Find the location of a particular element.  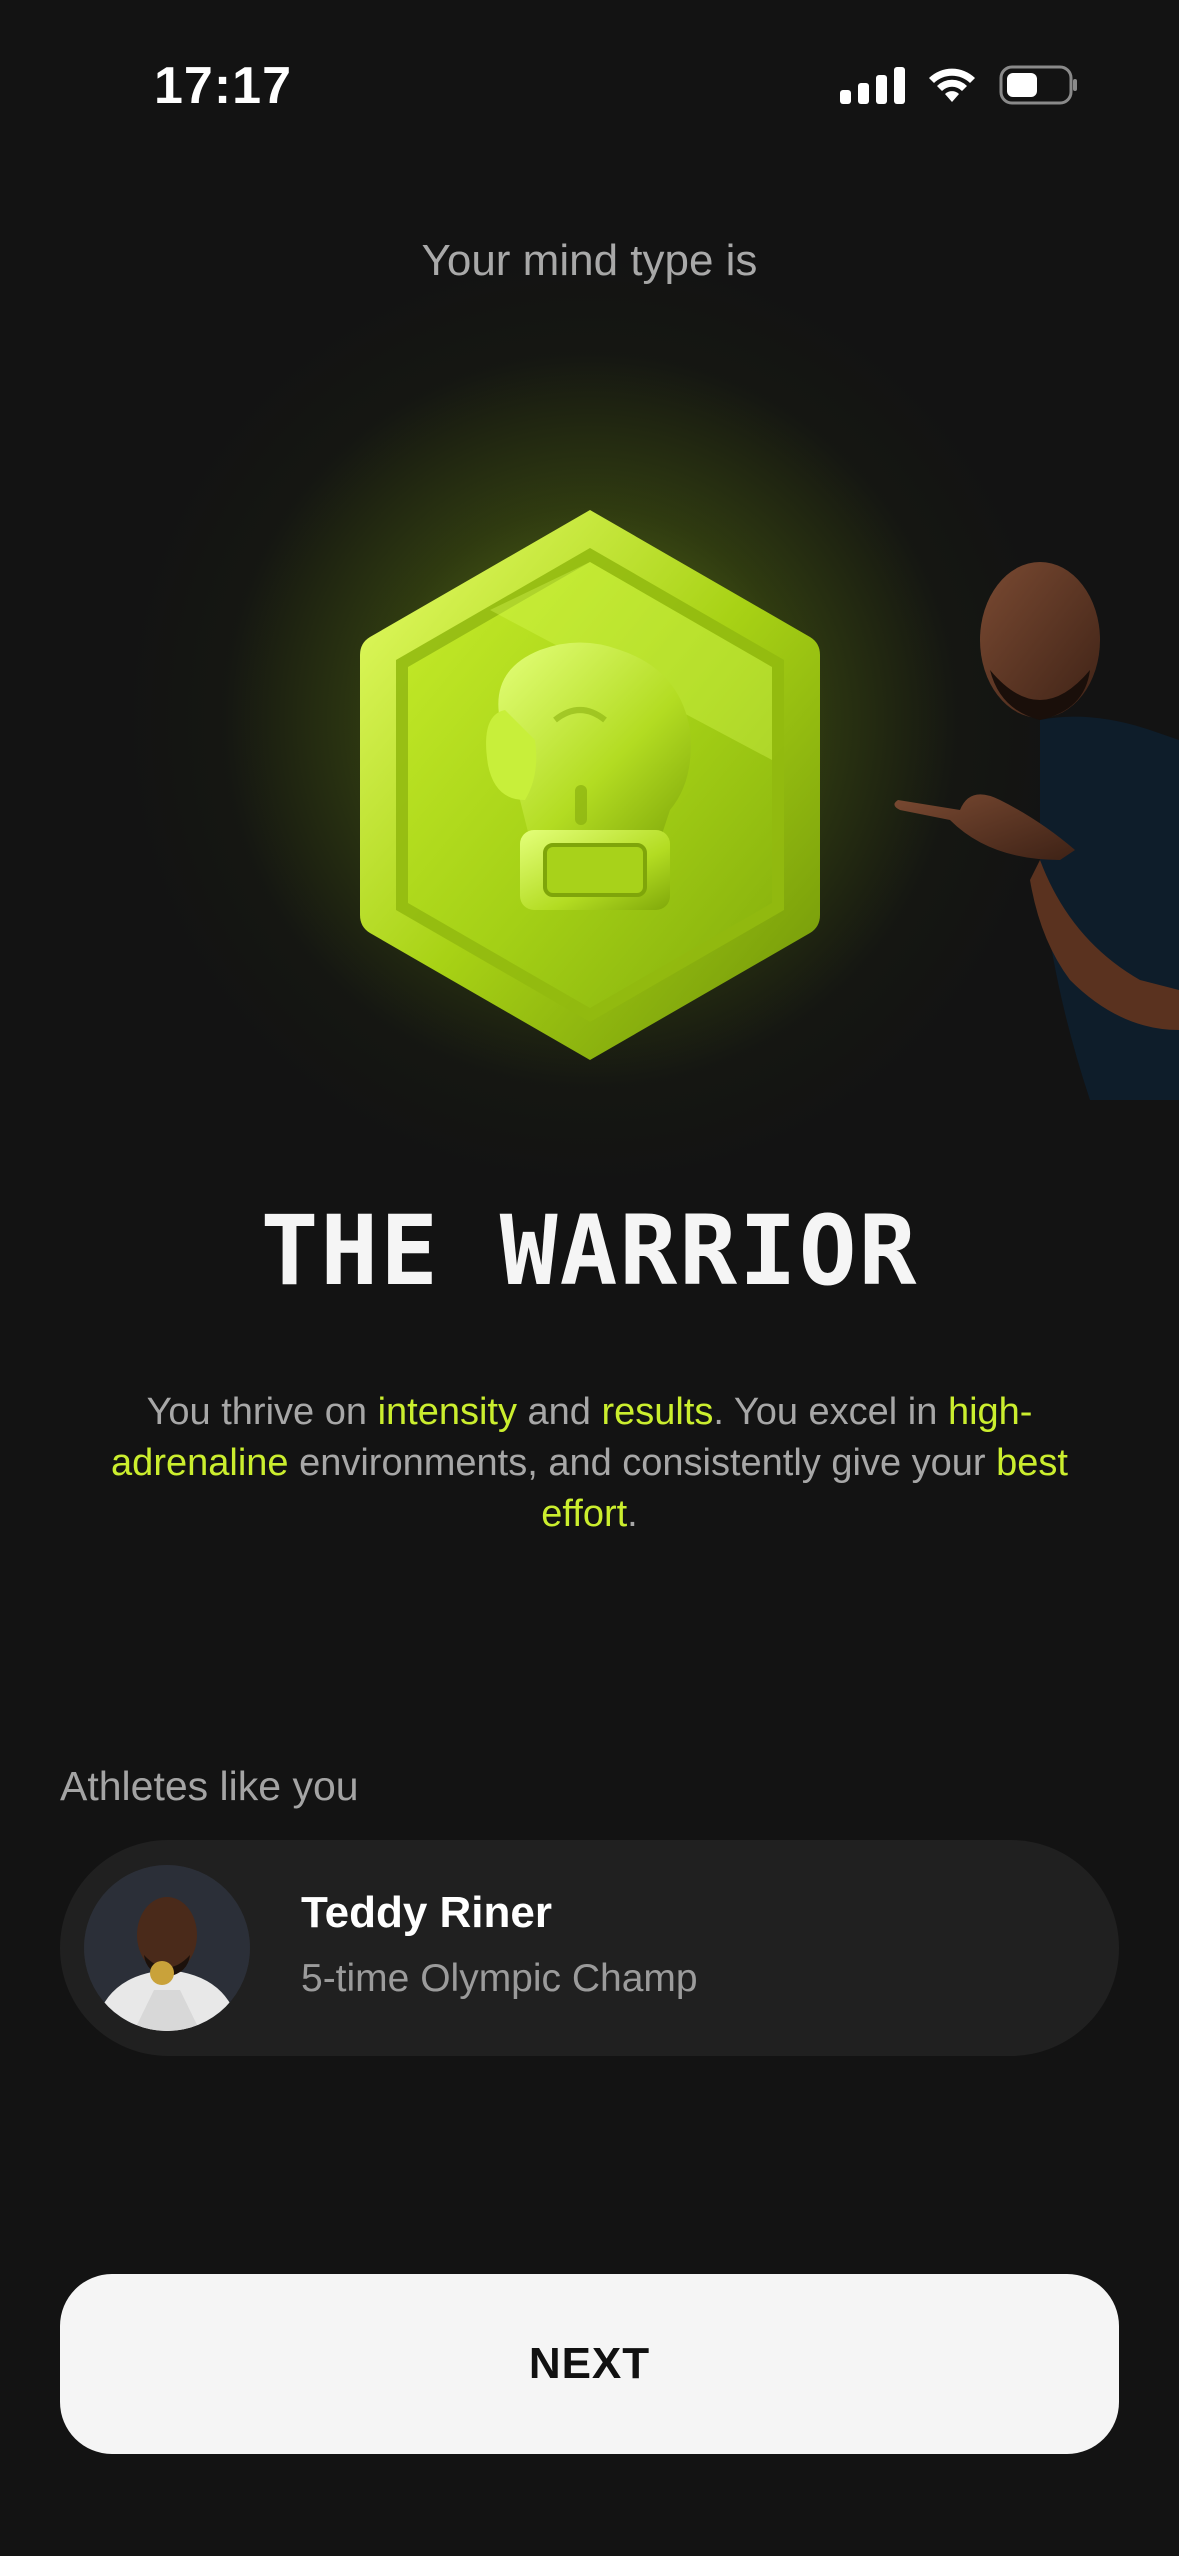

battery-icon is located at coordinates (1038, 85).